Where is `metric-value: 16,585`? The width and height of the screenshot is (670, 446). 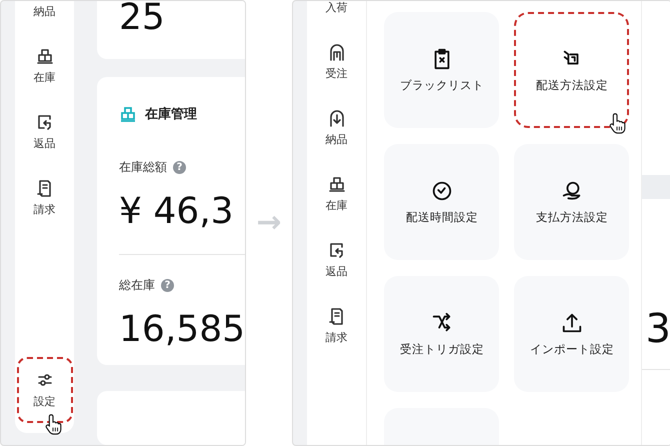 metric-value: 16,585 is located at coordinates (182, 330).